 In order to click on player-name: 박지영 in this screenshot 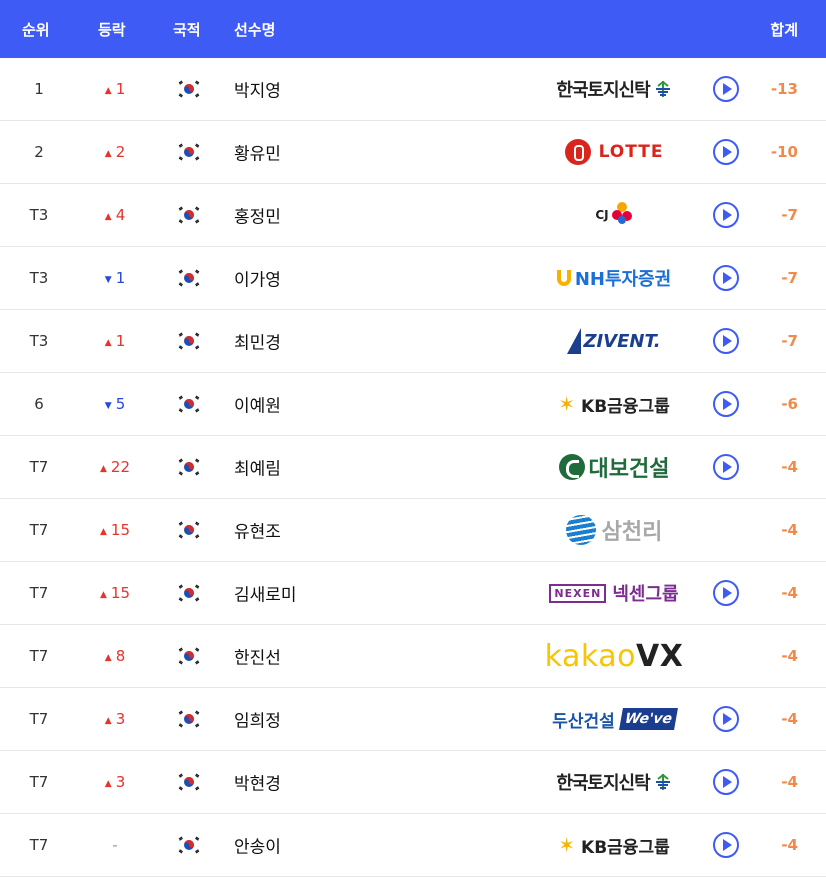, I will do `click(257, 89)`.